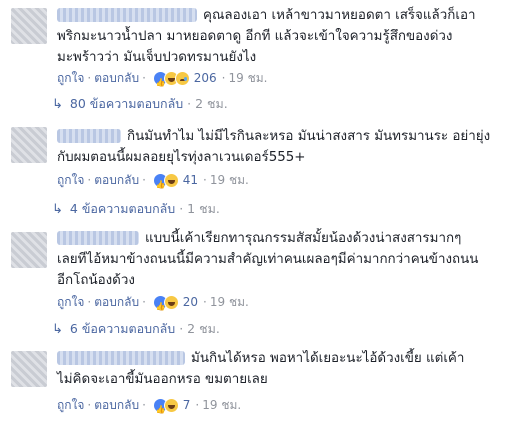 The width and height of the screenshot is (520, 425). I want to click on reaction-count: 20, so click(190, 302).